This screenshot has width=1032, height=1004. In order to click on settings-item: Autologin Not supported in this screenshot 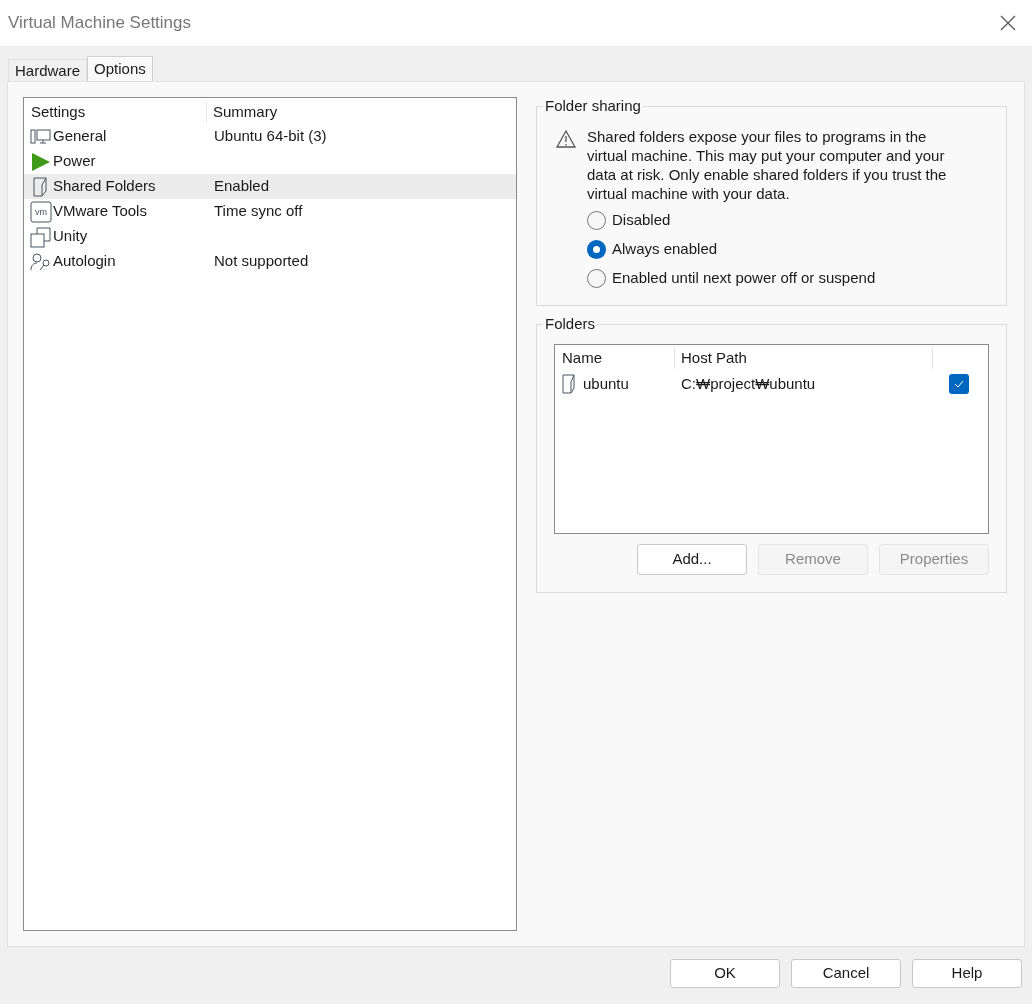, I will do `click(270, 261)`.